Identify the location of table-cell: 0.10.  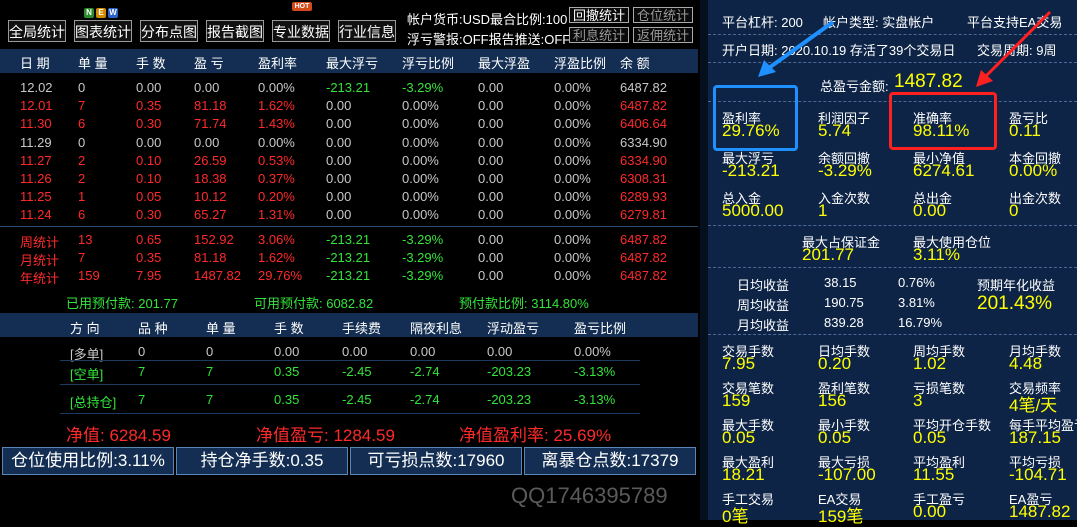
(149, 160).